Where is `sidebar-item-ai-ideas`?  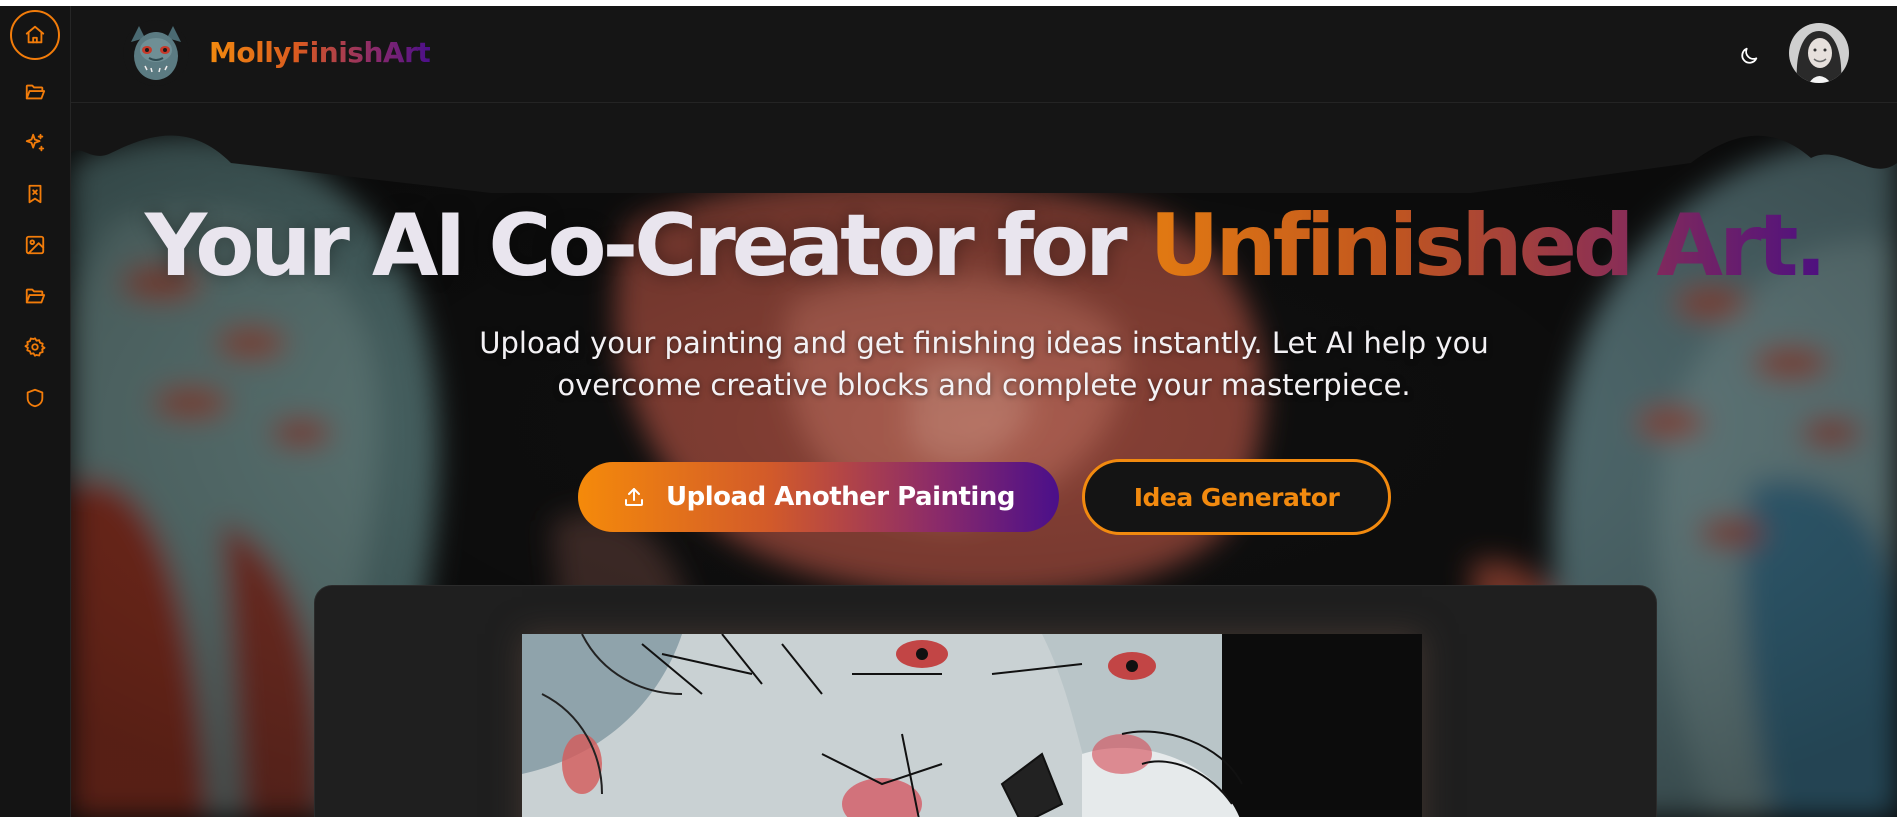 sidebar-item-ai-ideas is located at coordinates (35, 143).